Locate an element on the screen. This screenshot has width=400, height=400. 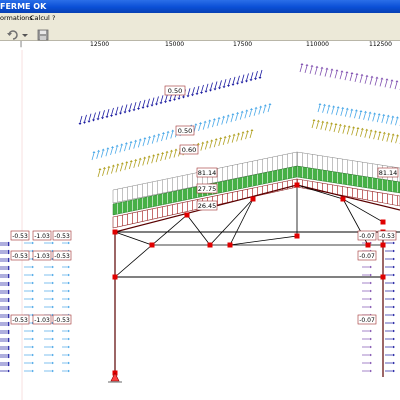
toolbar is located at coordinates (200, 32).